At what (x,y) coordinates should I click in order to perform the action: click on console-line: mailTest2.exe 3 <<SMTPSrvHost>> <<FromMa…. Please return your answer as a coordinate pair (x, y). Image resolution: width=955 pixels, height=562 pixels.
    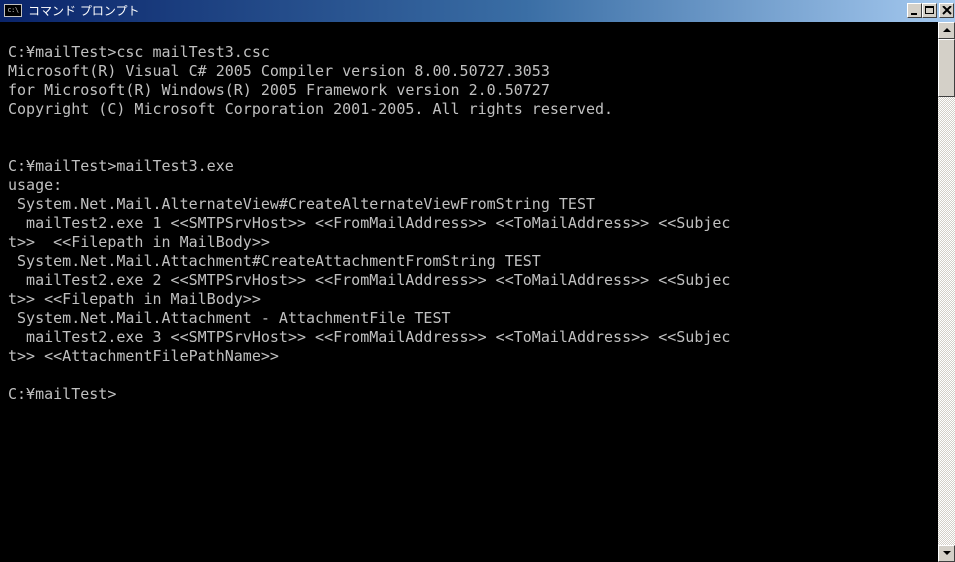
    Looking at the image, I should click on (369, 337).